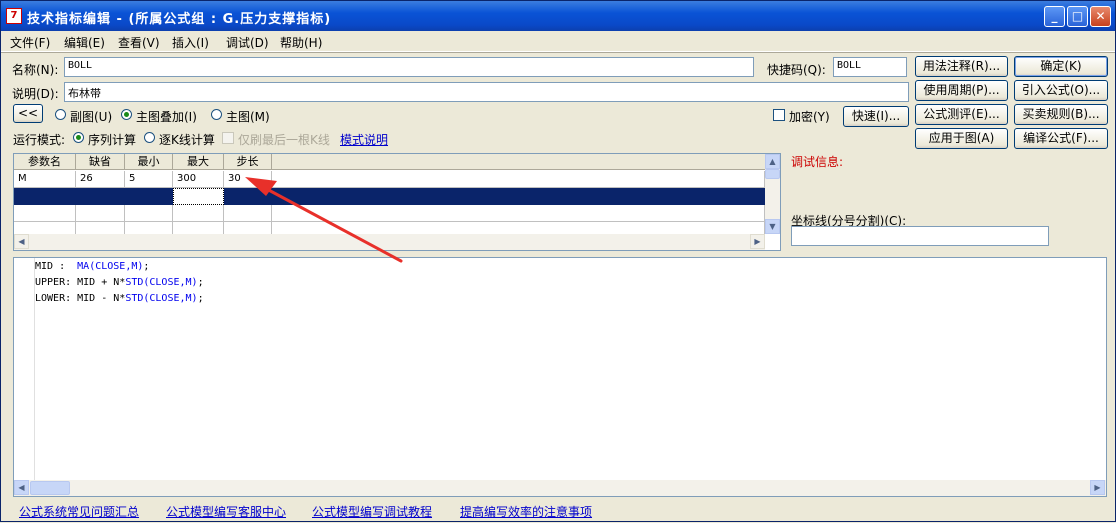  I want to click on minimize-button: _, so click(1054, 16).